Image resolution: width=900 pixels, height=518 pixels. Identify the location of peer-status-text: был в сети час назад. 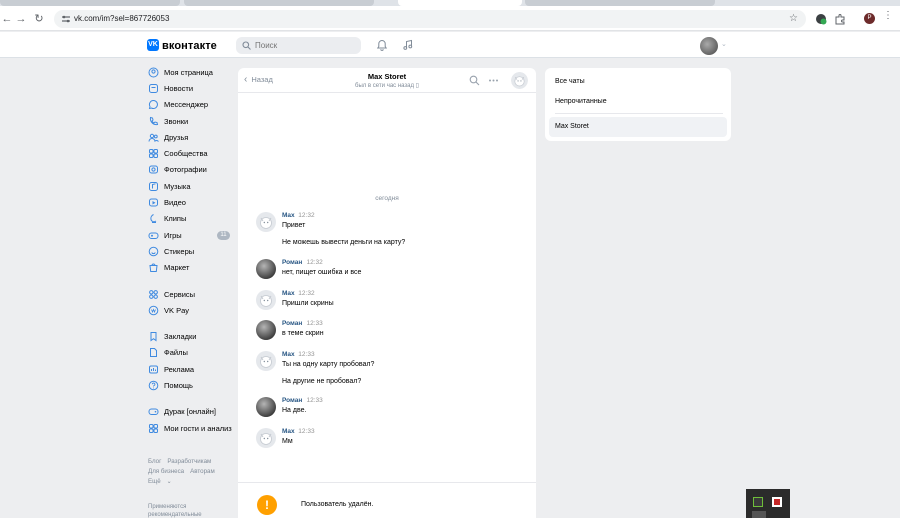
(384, 86).